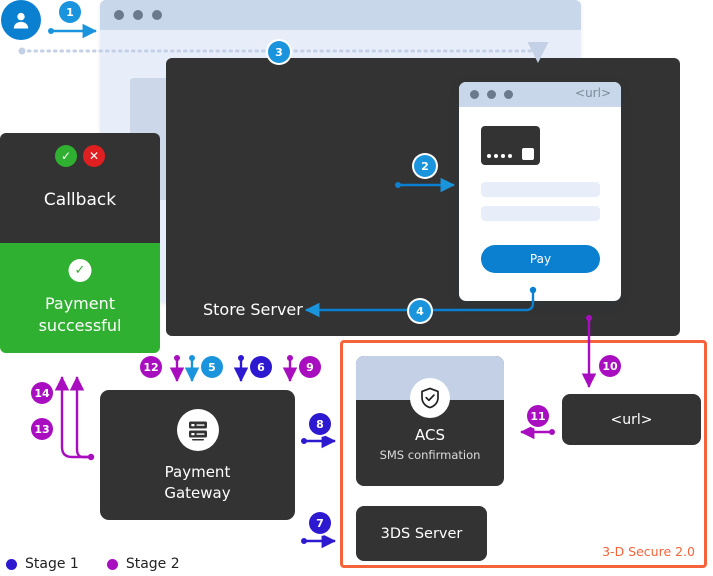  Describe the element at coordinates (631, 419) in the screenshot. I see `url-card: <url>` at that location.